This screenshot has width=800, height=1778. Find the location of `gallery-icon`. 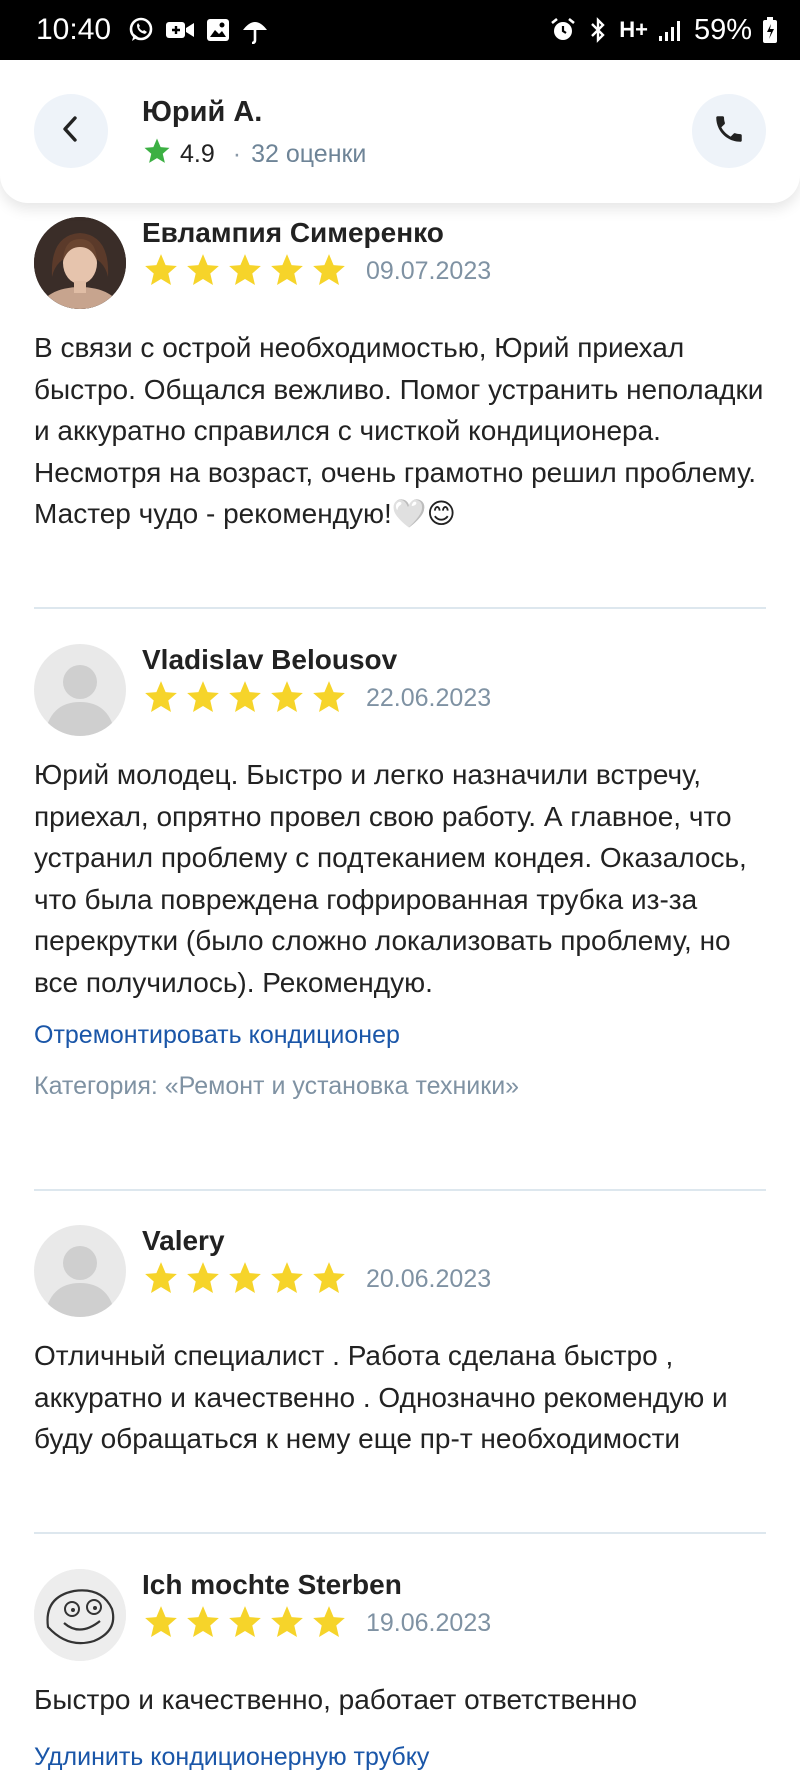

gallery-icon is located at coordinates (218, 30).